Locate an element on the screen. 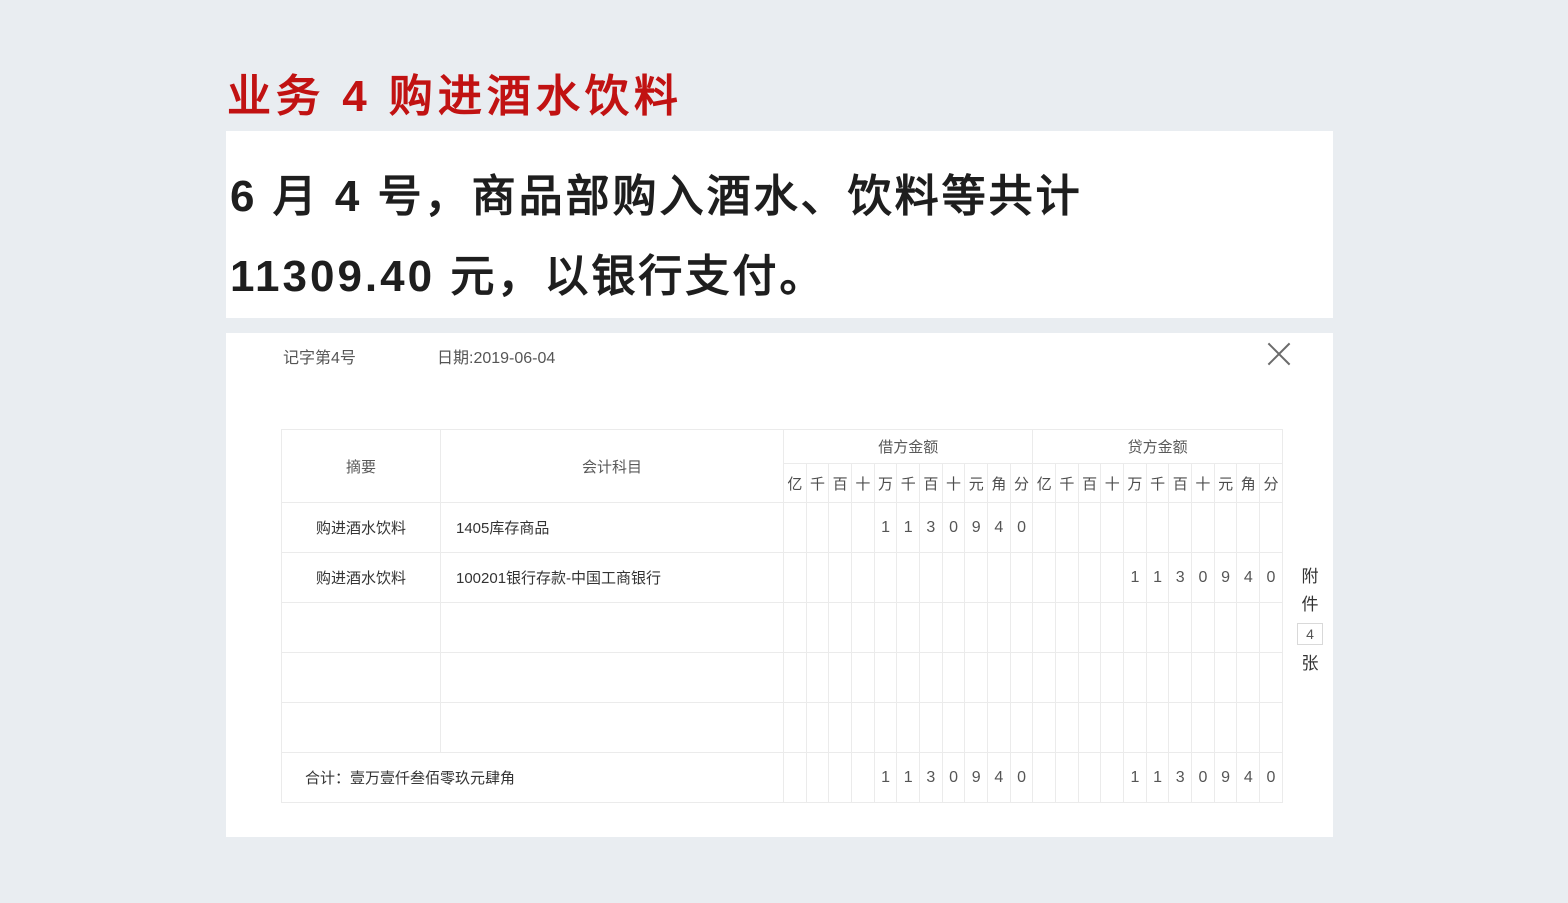 The image size is (1568, 903). table-header-row: 摘要 会计科目 借方金额 贷方金额 is located at coordinates (782, 466).